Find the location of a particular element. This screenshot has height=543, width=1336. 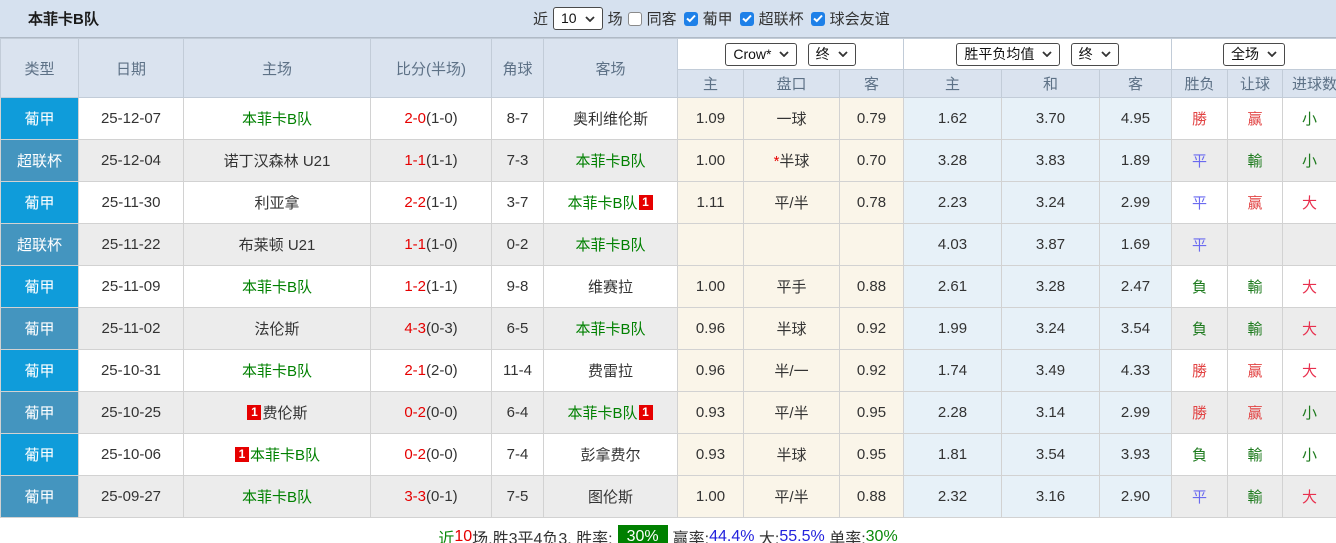

cell-avg-draw: 3.83 is located at coordinates (1050, 160).